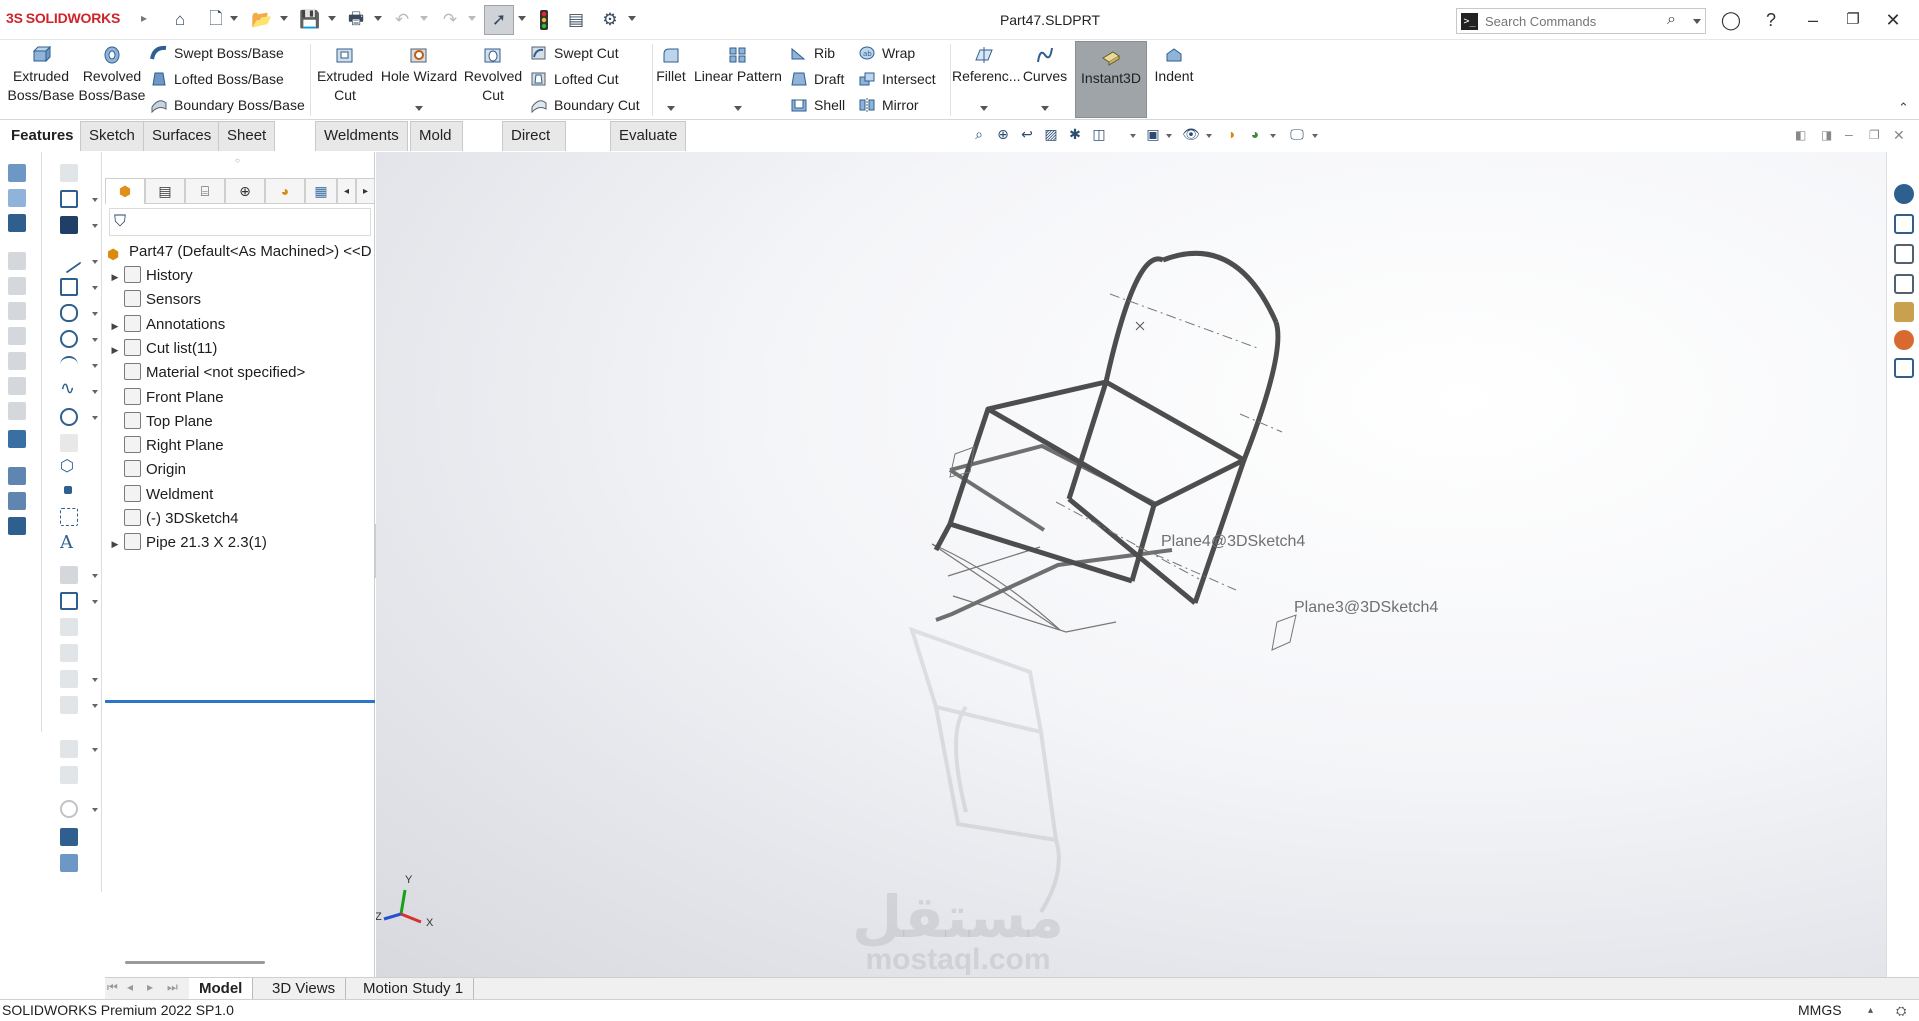 The width and height of the screenshot is (1919, 1021). Describe the element at coordinates (95, 602) in the screenshot. I see `convert-dropdown` at that location.